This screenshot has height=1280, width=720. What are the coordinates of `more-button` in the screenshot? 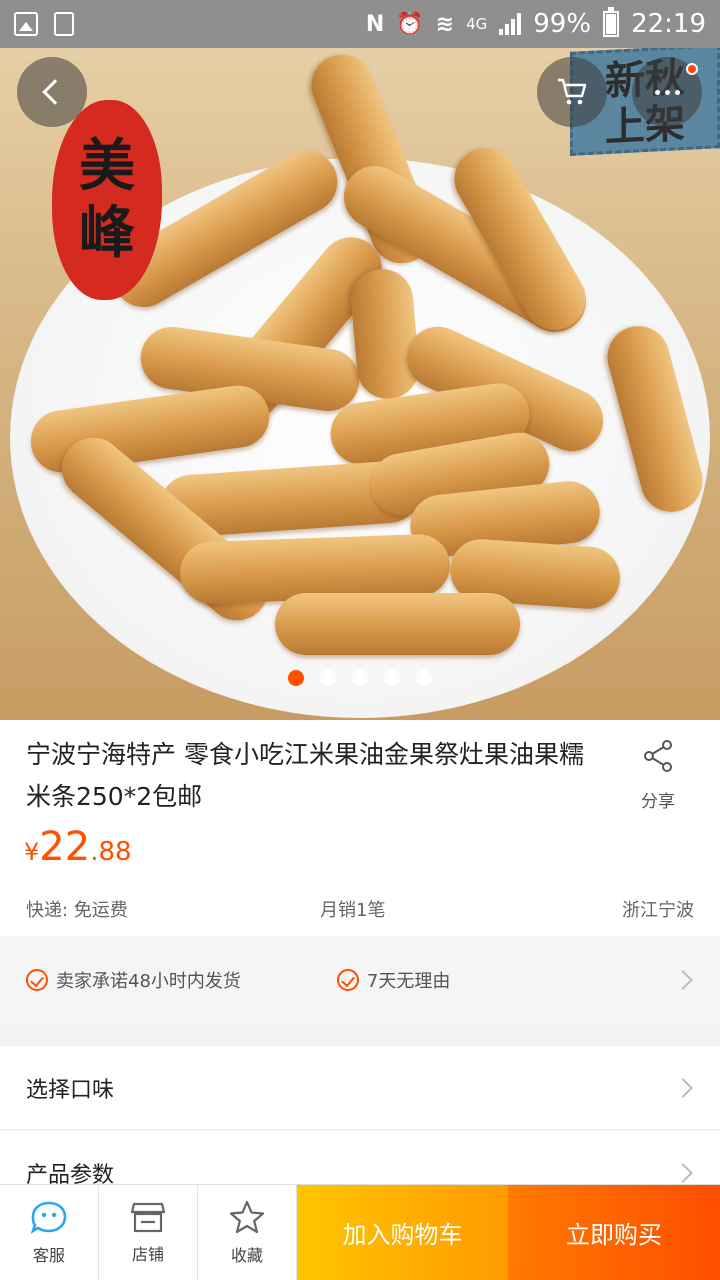 It's located at (667, 92).